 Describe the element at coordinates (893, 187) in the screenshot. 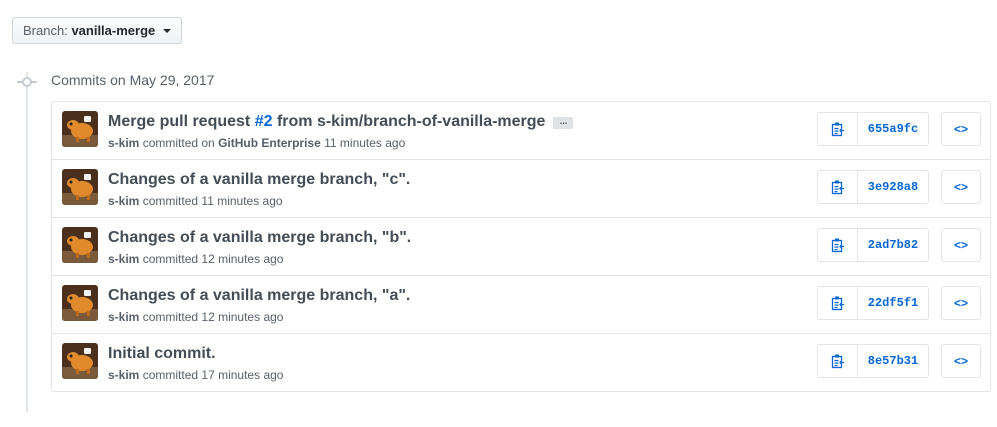

I see `commit-sha-link: 3e928a8` at that location.